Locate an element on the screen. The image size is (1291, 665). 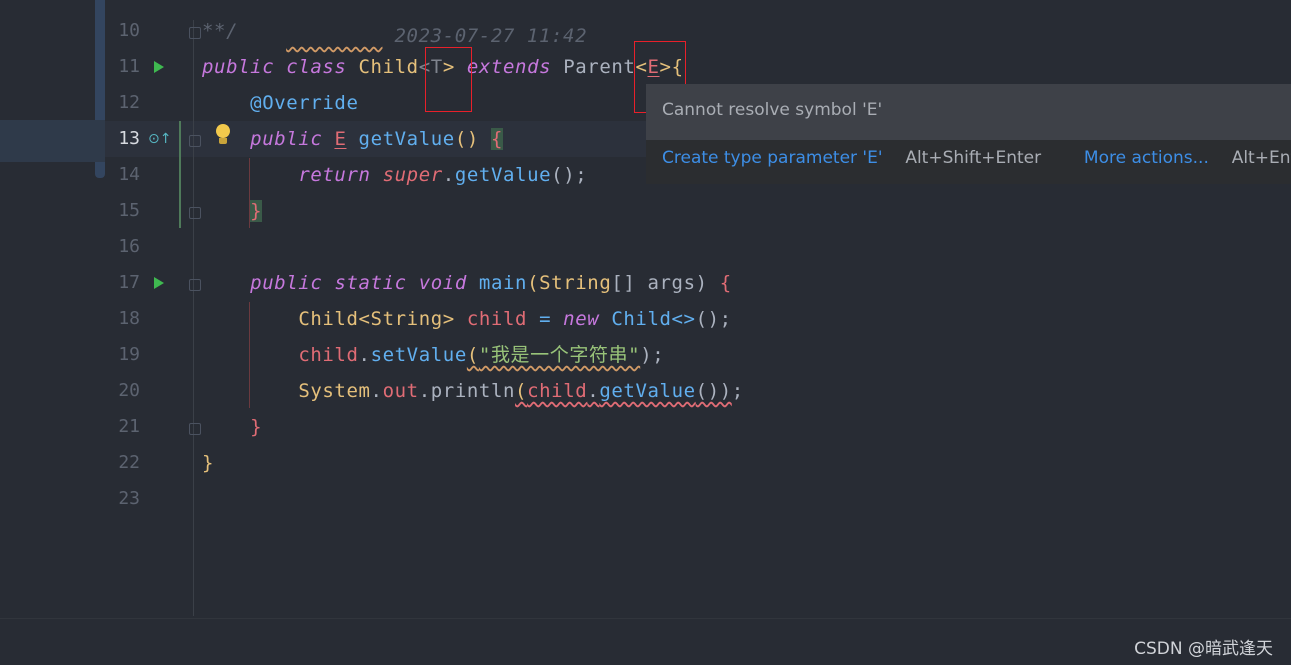
code-line: 18 Child<String> child = new Child<>(); is located at coordinates (645, 319).